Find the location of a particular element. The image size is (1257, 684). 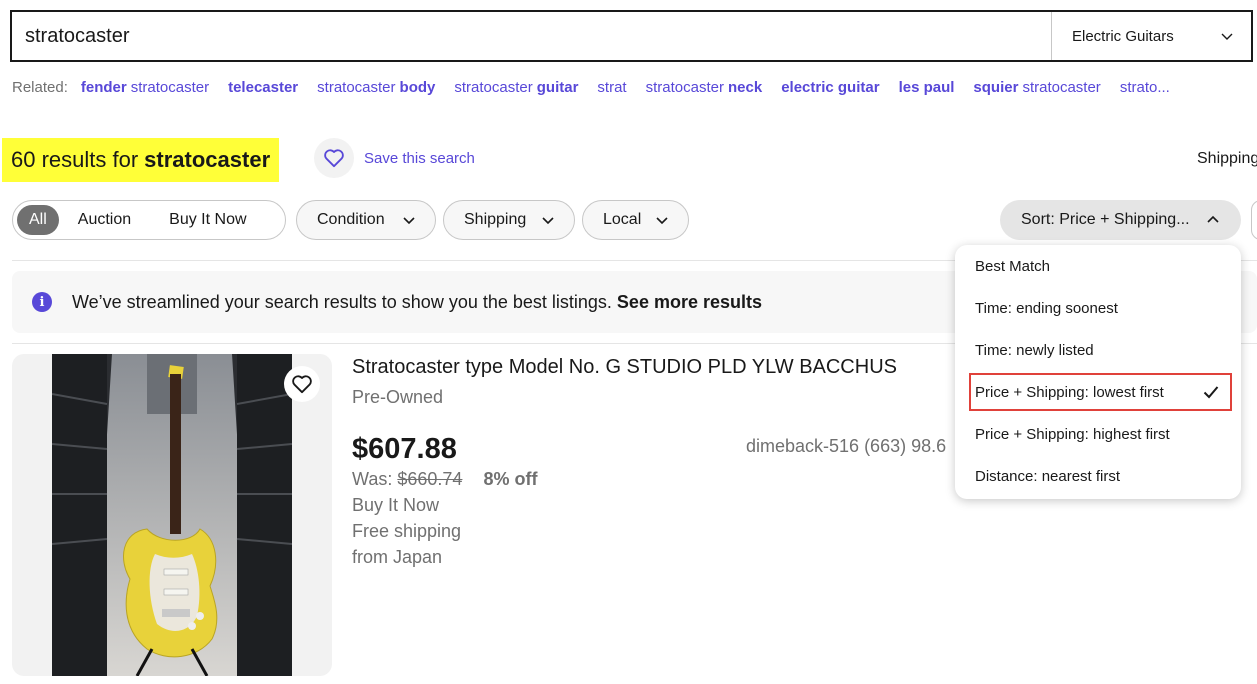

segment-auction: Auction is located at coordinates (104, 220).